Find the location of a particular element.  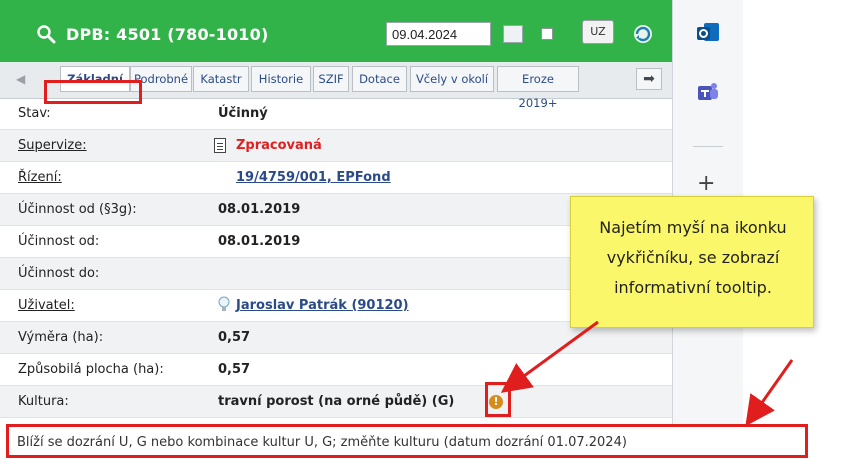

rail-divider is located at coordinates (708, 146).